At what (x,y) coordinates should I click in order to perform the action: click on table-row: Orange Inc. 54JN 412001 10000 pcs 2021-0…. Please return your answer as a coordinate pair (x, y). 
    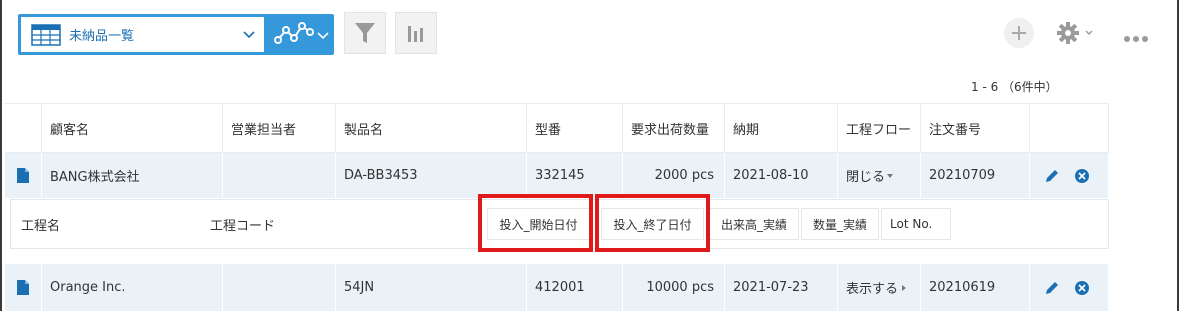
    Looking at the image, I should click on (557, 287).